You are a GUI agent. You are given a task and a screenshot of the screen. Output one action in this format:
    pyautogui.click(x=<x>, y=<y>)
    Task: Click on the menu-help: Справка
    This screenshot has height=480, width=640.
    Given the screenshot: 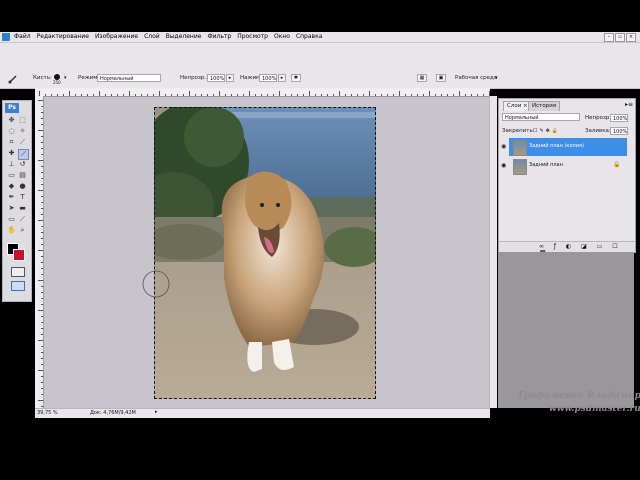 What is the action you would take?
    pyautogui.click(x=309, y=36)
    